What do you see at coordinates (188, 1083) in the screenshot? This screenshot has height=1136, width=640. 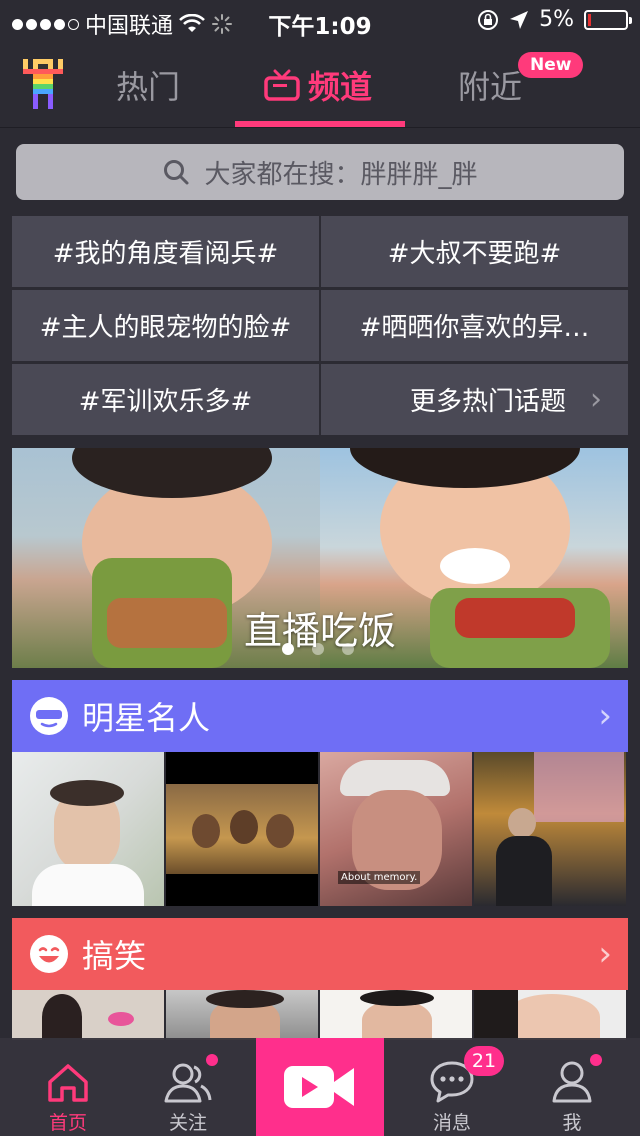 I see `people-icon` at bounding box center [188, 1083].